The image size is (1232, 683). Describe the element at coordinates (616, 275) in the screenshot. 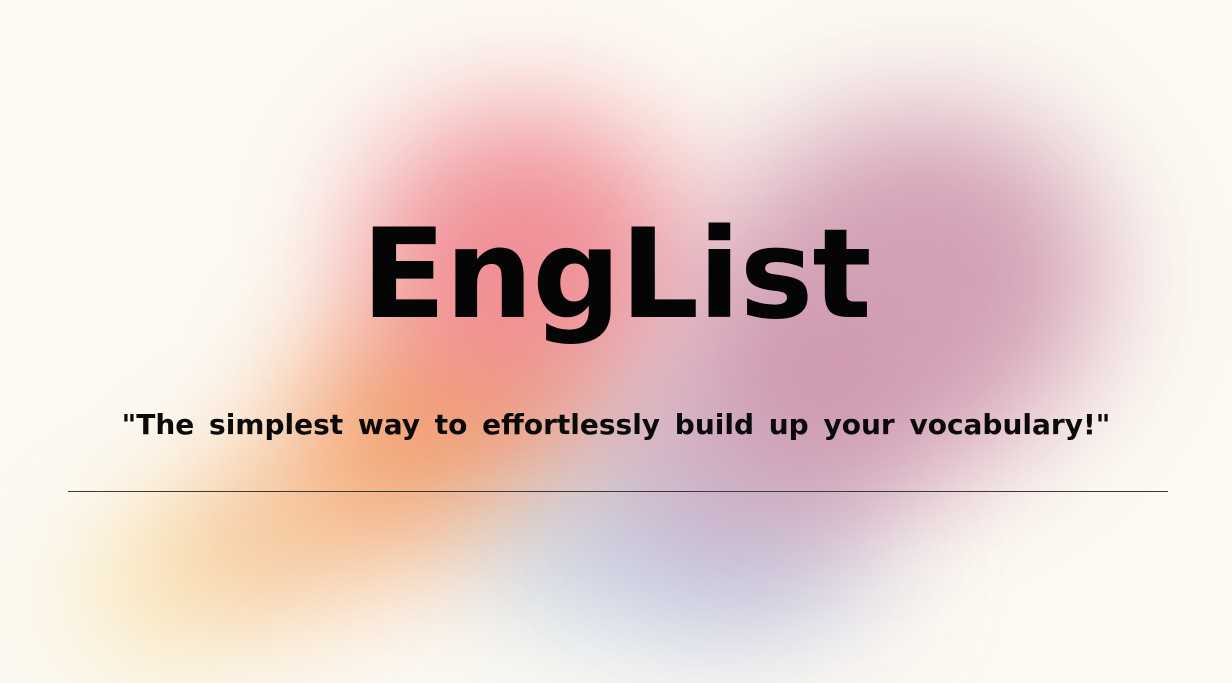

I see `app-title: EngList` at that location.